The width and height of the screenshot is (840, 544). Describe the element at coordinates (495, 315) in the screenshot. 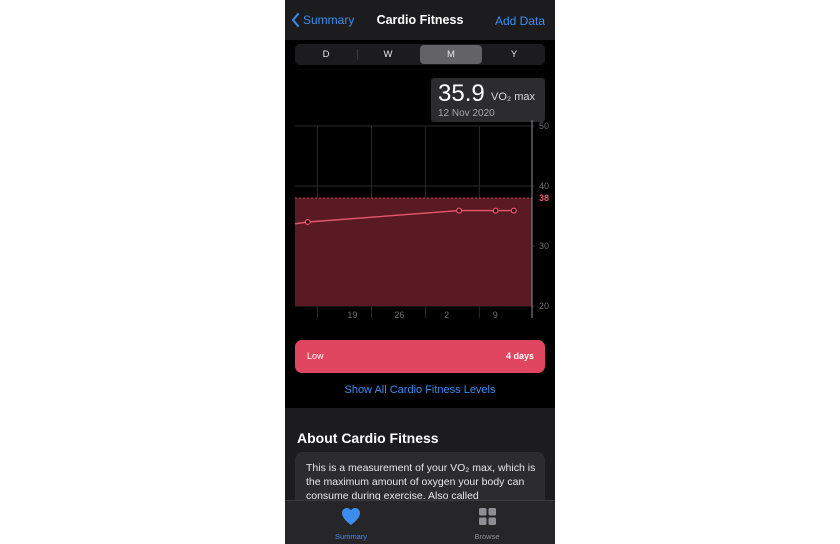

I see `x-tick-label: 9` at that location.